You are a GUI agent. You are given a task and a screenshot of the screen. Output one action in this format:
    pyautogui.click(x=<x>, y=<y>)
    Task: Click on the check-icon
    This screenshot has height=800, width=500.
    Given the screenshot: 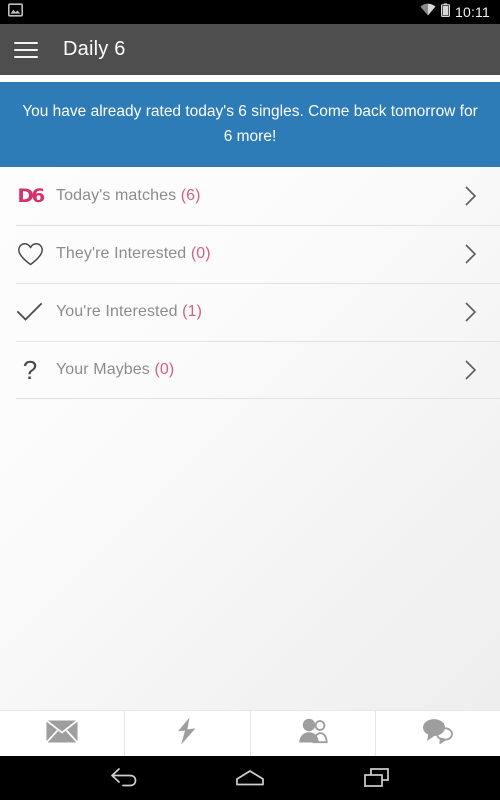 What is the action you would take?
    pyautogui.click(x=28, y=312)
    